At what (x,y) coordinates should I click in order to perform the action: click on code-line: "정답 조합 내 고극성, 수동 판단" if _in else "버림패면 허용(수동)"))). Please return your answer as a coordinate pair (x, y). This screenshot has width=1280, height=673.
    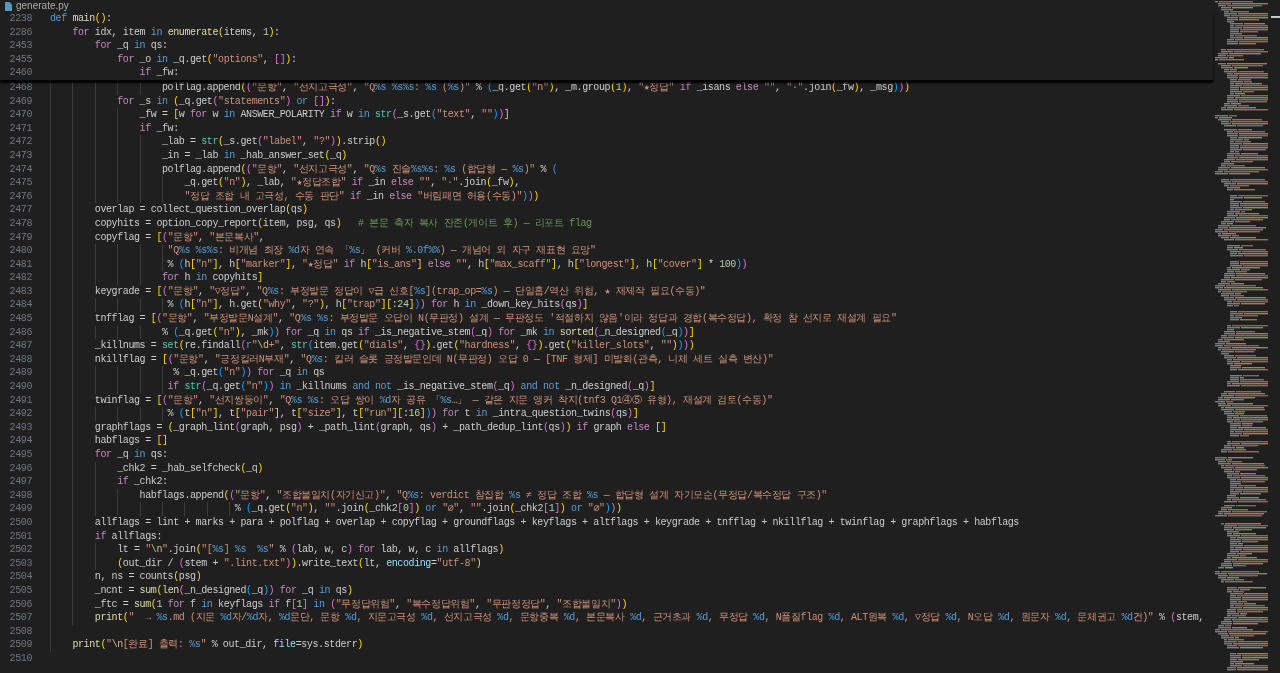
    Looking at the image, I should click on (361, 196).